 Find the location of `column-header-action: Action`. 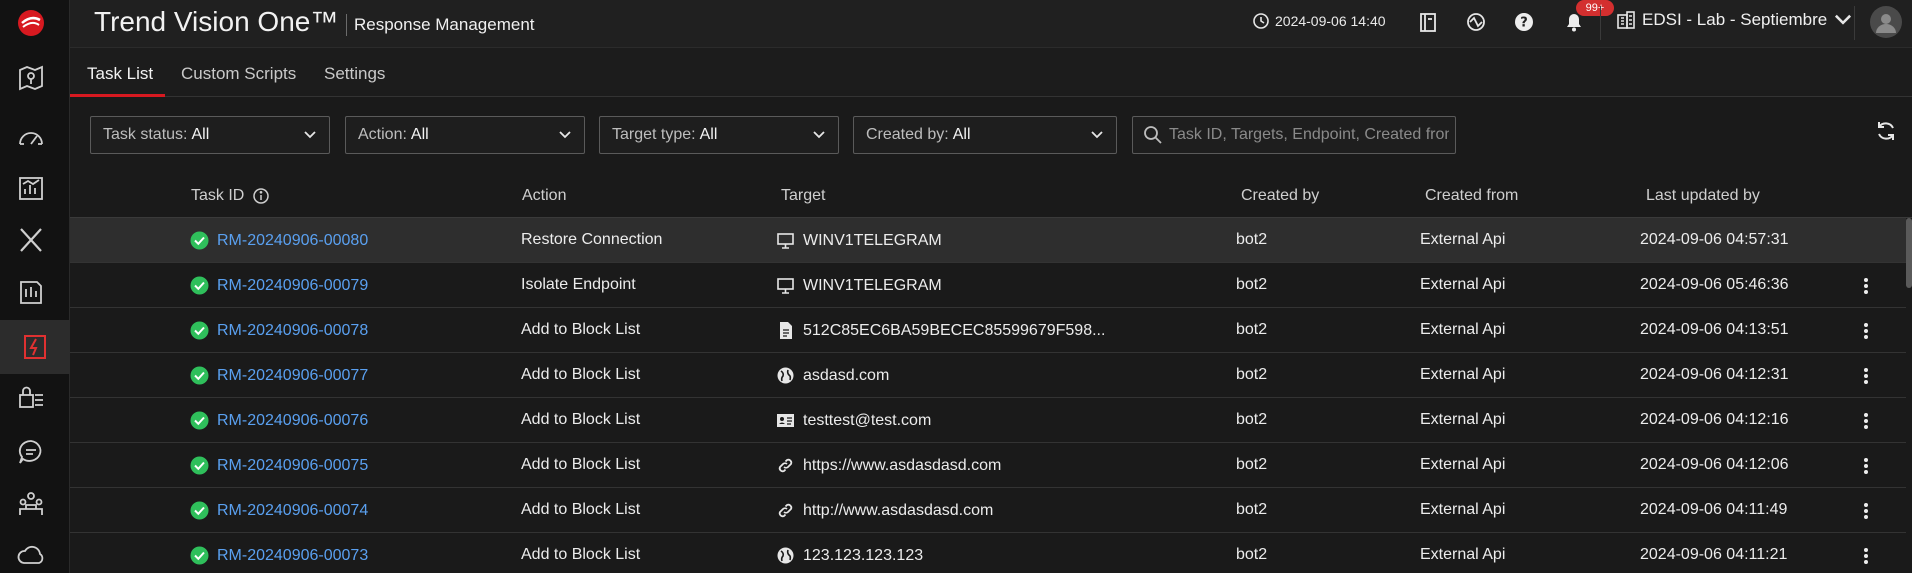

column-header-action: Action is located at coordinates (544, 196).